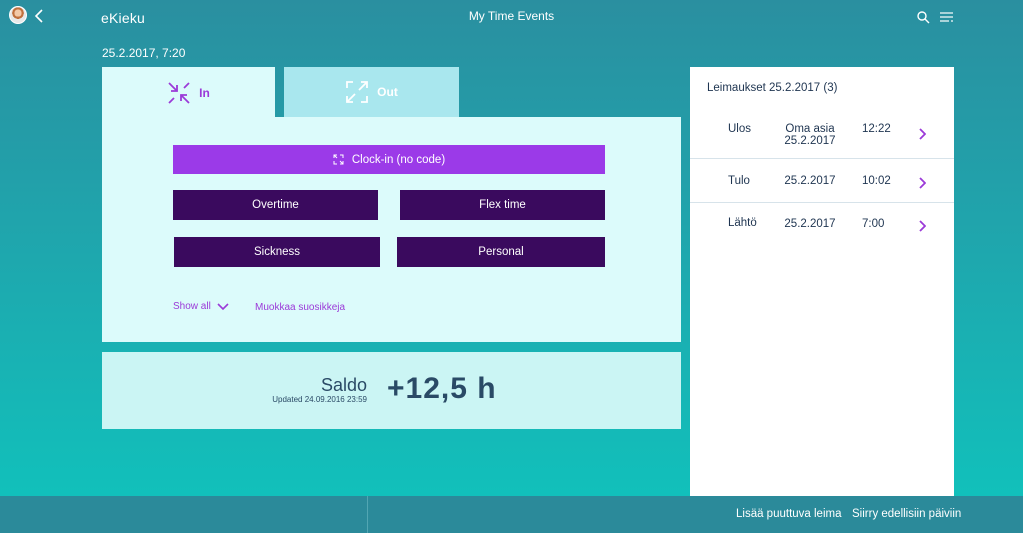 Image resolution: width=1023 pixels, height=533 pixels. What do you see at coordinates (810, 141) in the screenshot?
I see `stamp-desc-line2: 25.2.2017` at bounding box center [810, 141].